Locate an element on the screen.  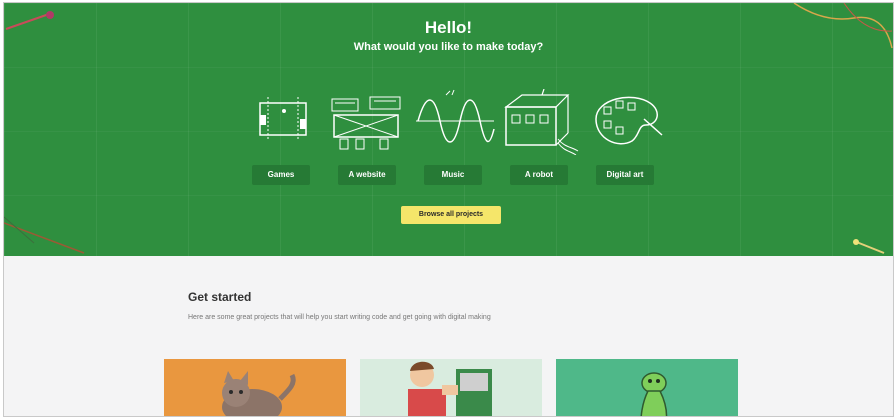
hero-title: Hello! is located at coordinates (448, 27).